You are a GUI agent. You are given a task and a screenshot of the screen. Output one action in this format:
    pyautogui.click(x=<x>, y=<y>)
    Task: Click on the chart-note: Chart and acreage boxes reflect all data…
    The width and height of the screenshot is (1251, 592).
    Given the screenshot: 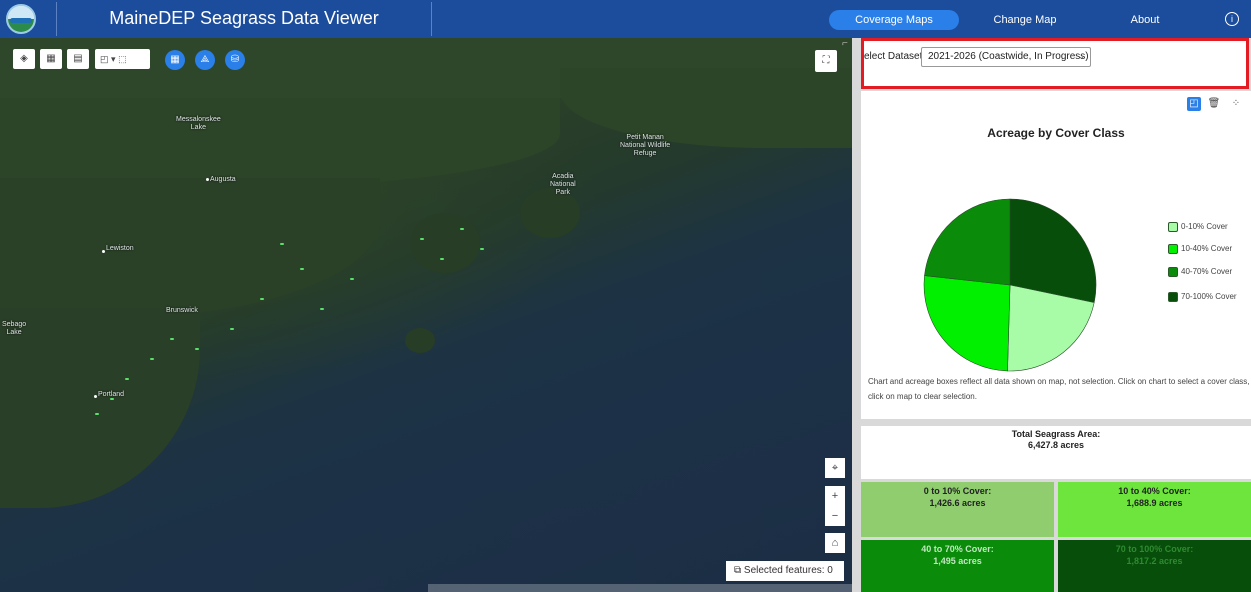 What is the action you would take?
    pyautogui.click(x=1059, y=389)
    